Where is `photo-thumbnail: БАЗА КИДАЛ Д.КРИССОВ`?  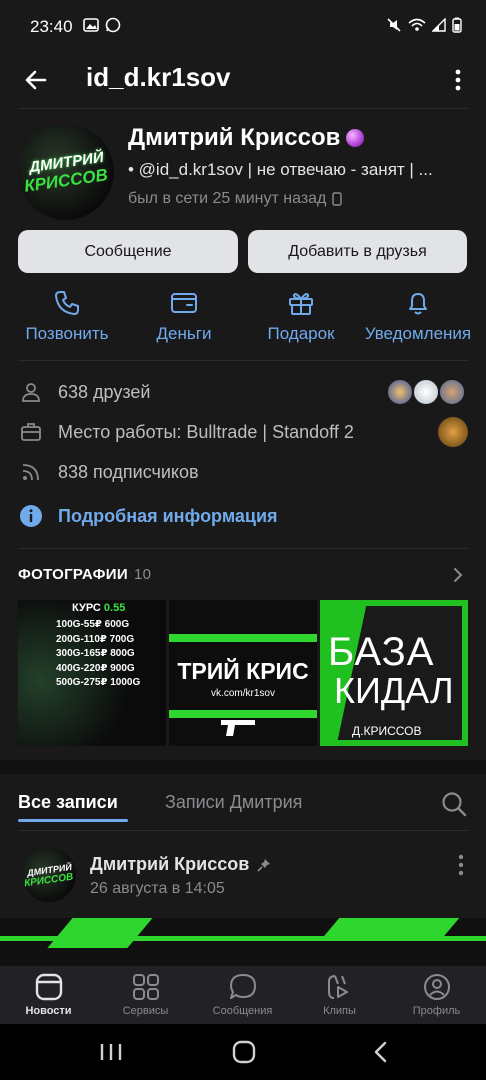 photo-thumbnail: БАЗА КИДАЛ Д.КРИССОВ is located at coordinates (394, 673).